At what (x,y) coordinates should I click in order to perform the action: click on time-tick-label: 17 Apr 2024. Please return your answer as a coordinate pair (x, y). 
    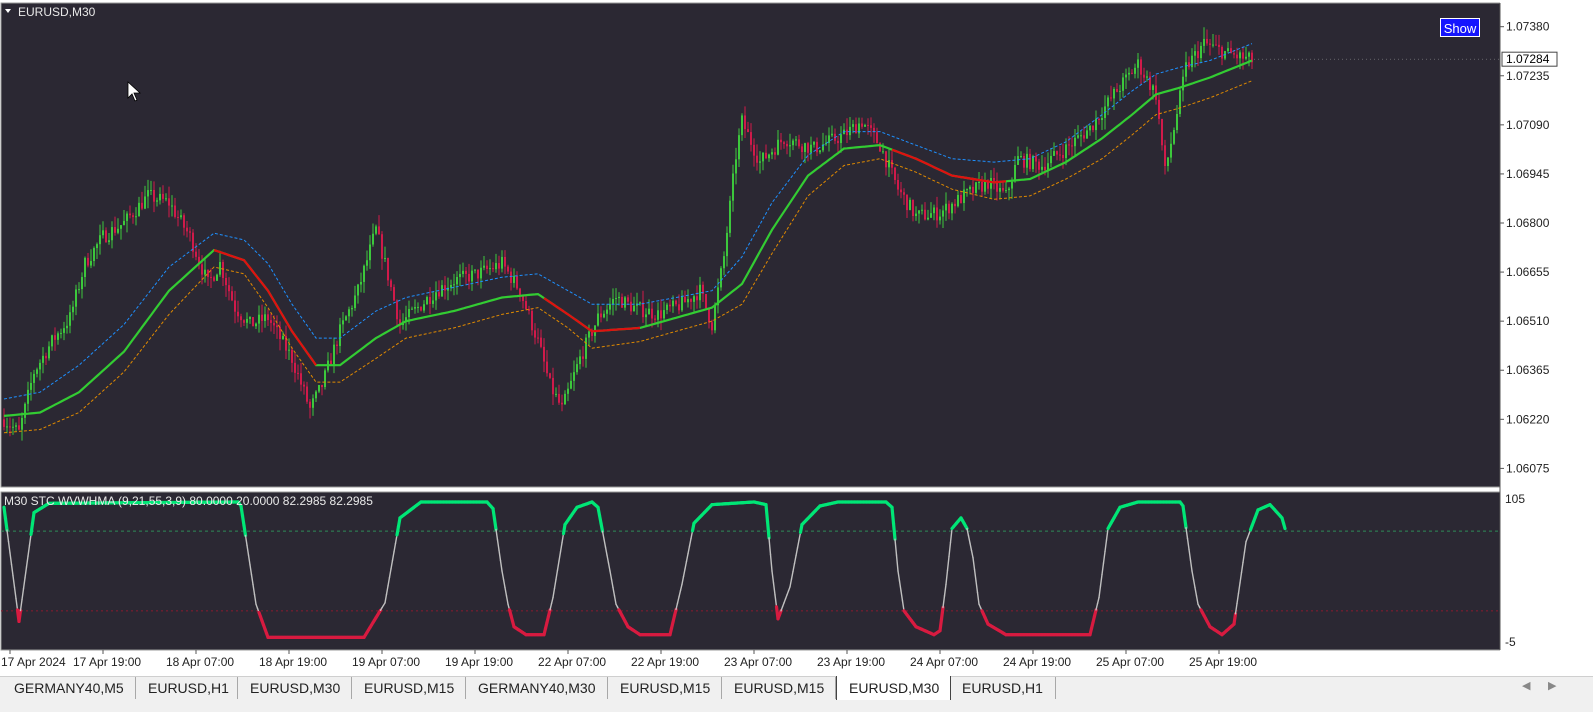
    Looking at the image, I should click on (33, 662).